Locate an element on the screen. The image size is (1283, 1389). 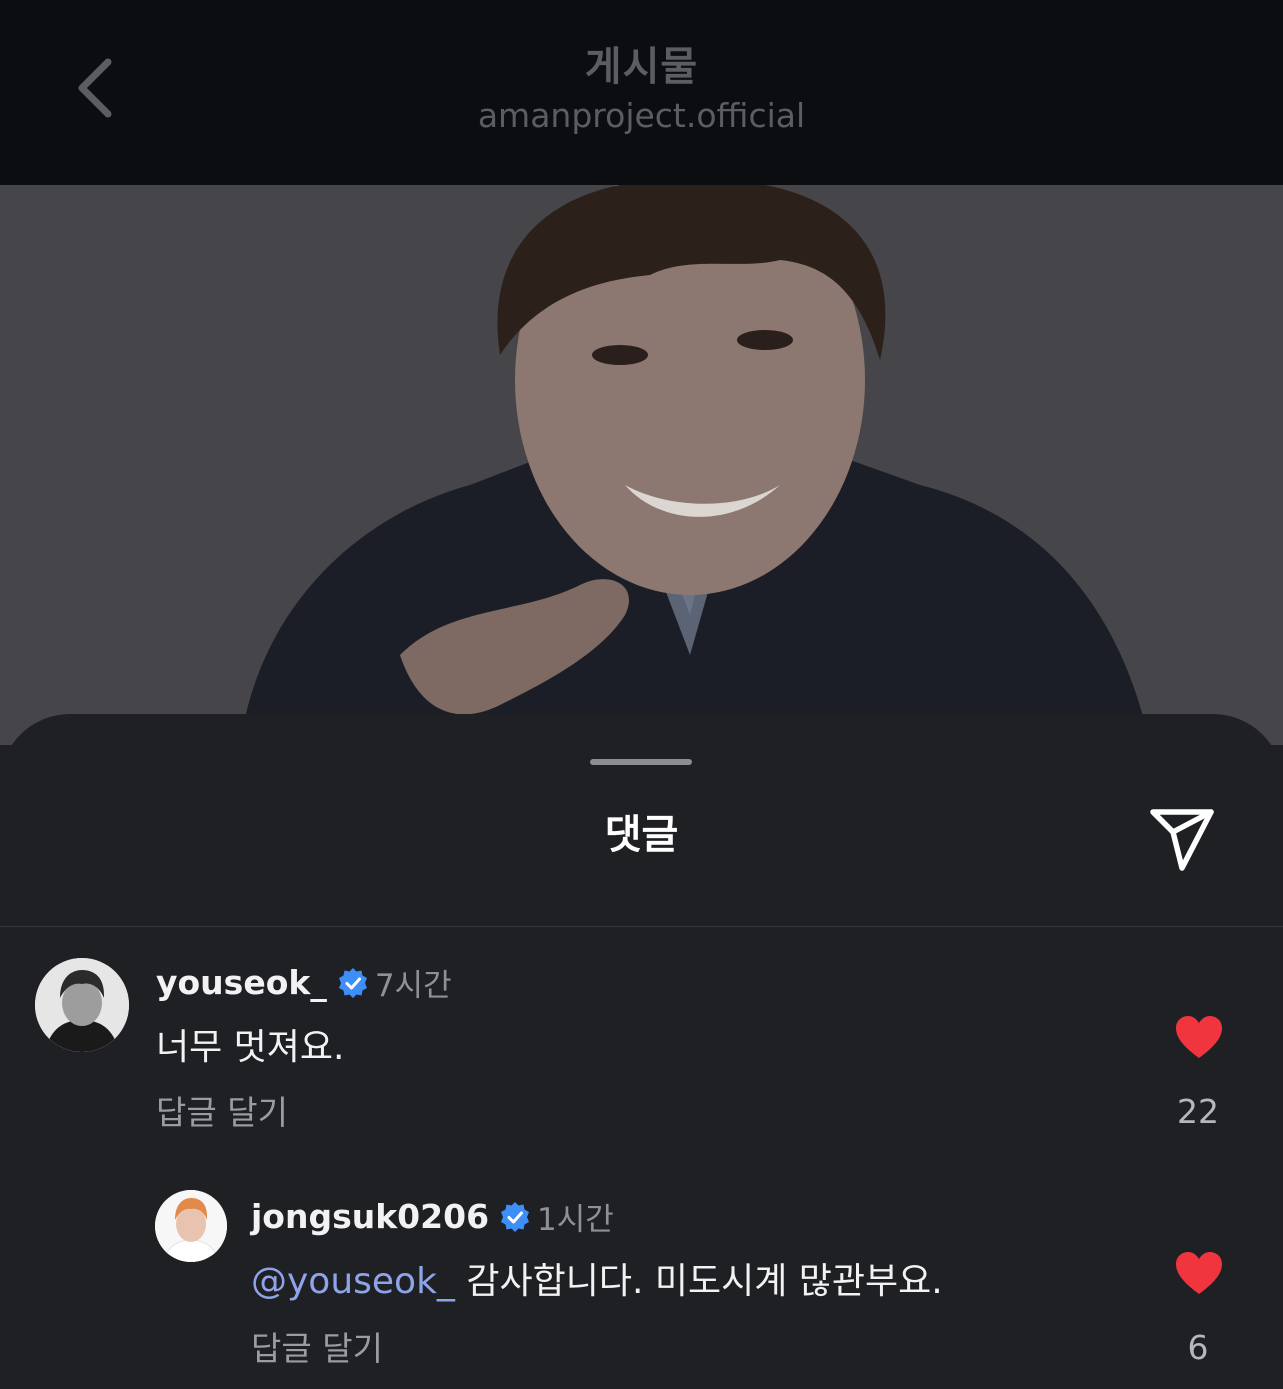
divider is located at coordinates (641, 926).